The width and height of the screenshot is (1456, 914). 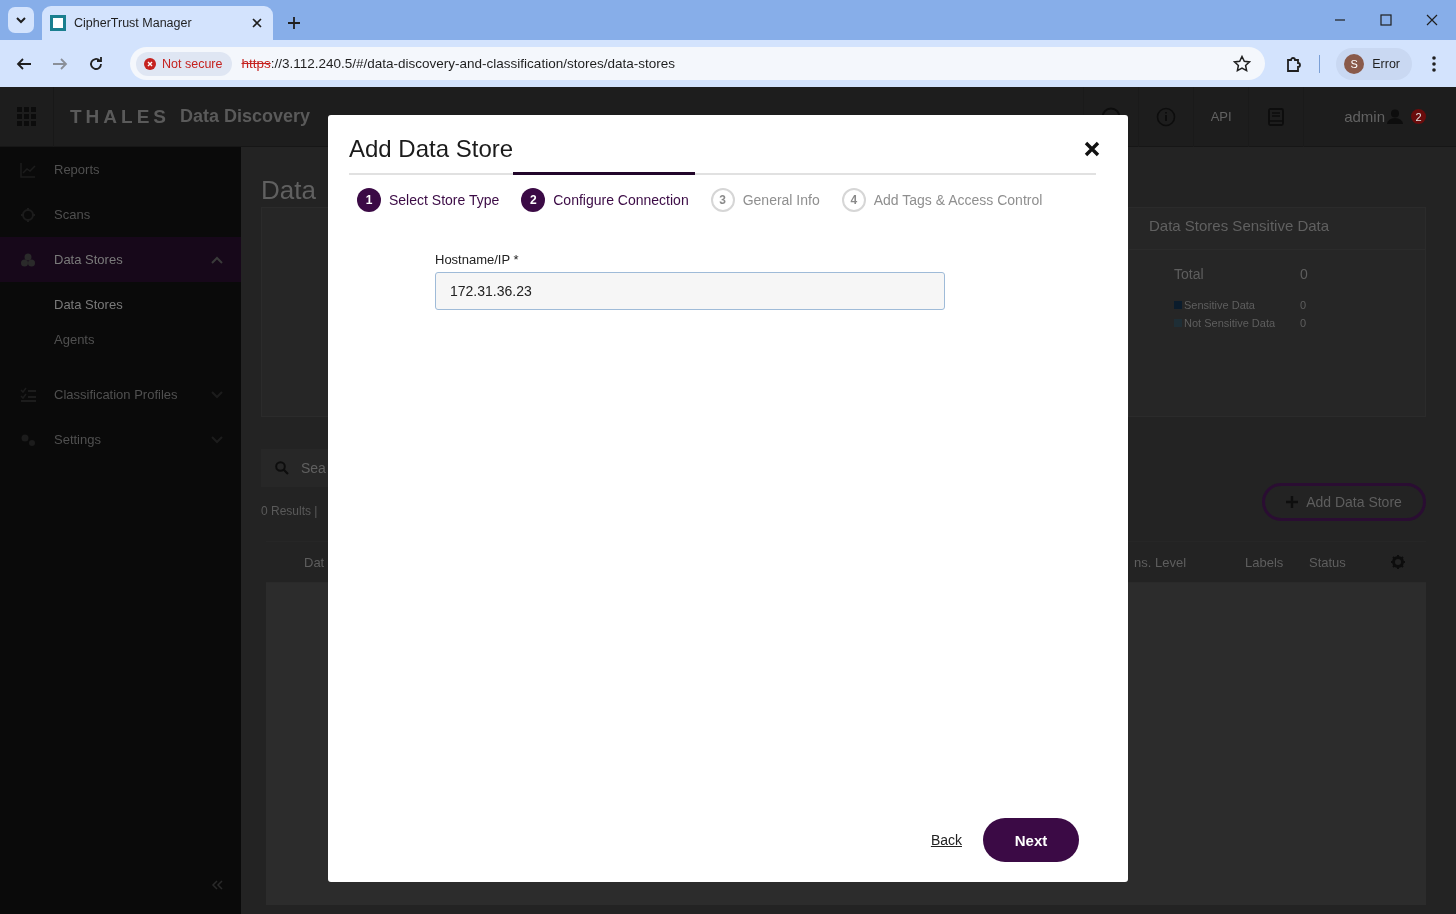 What do you see at coordinates (120, 169) in the screenshot?
I see `sidebar-item: Reports` at bounding box center [120, 169].